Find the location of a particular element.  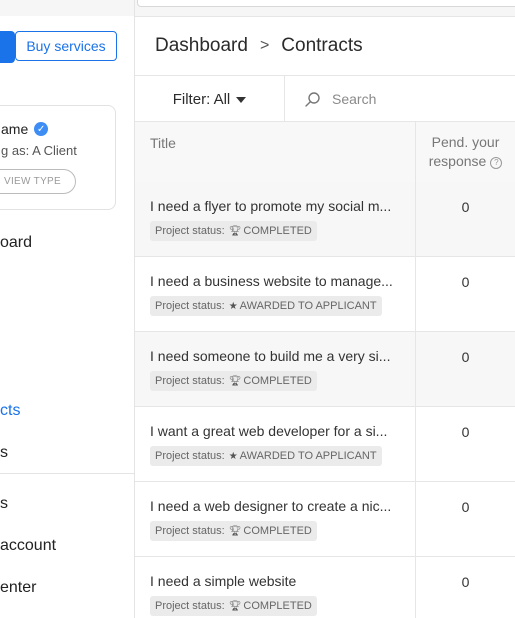

pending-header-line1: Pend. your is located at coordinates (465, 142).